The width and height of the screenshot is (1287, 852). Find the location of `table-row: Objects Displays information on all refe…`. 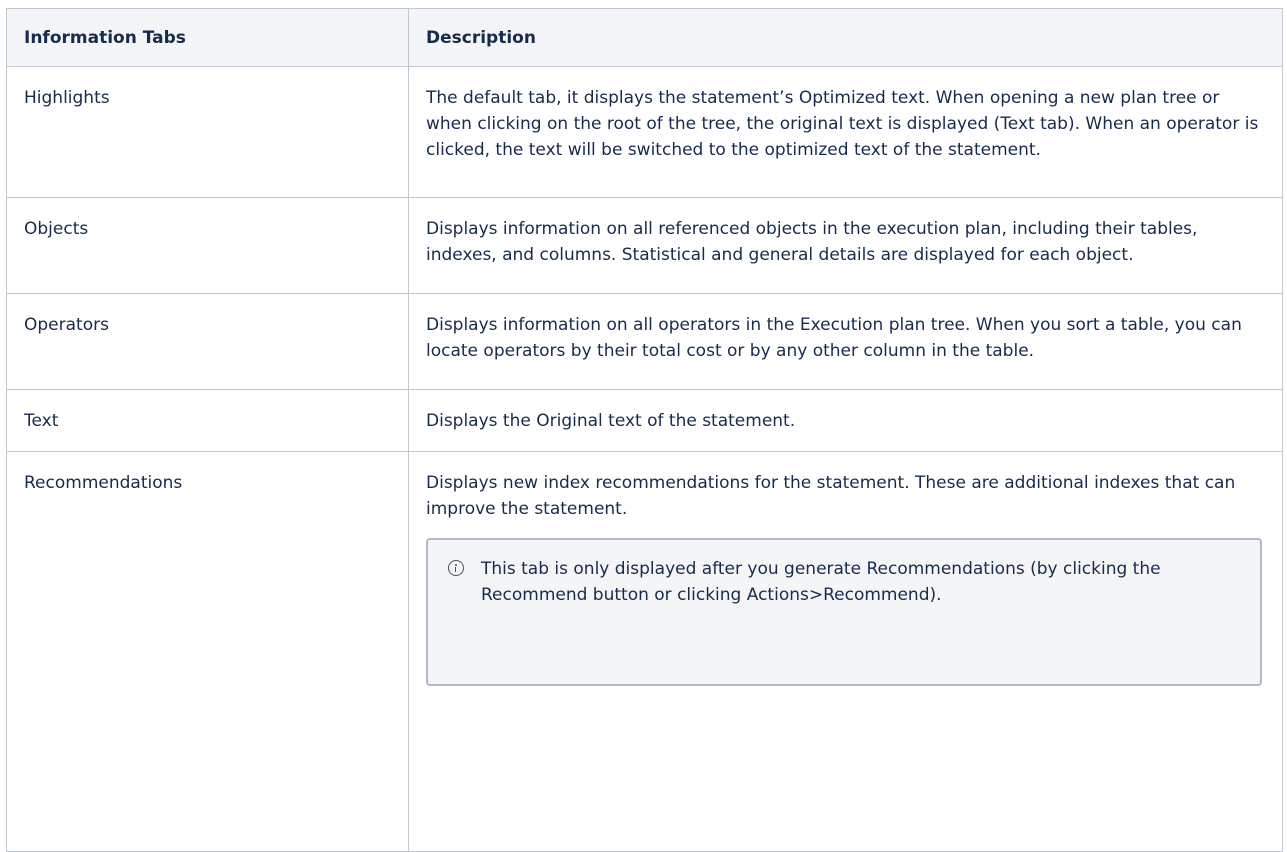

table-row: Objects Displays information on all refe… is located at coordinates (644, 245).